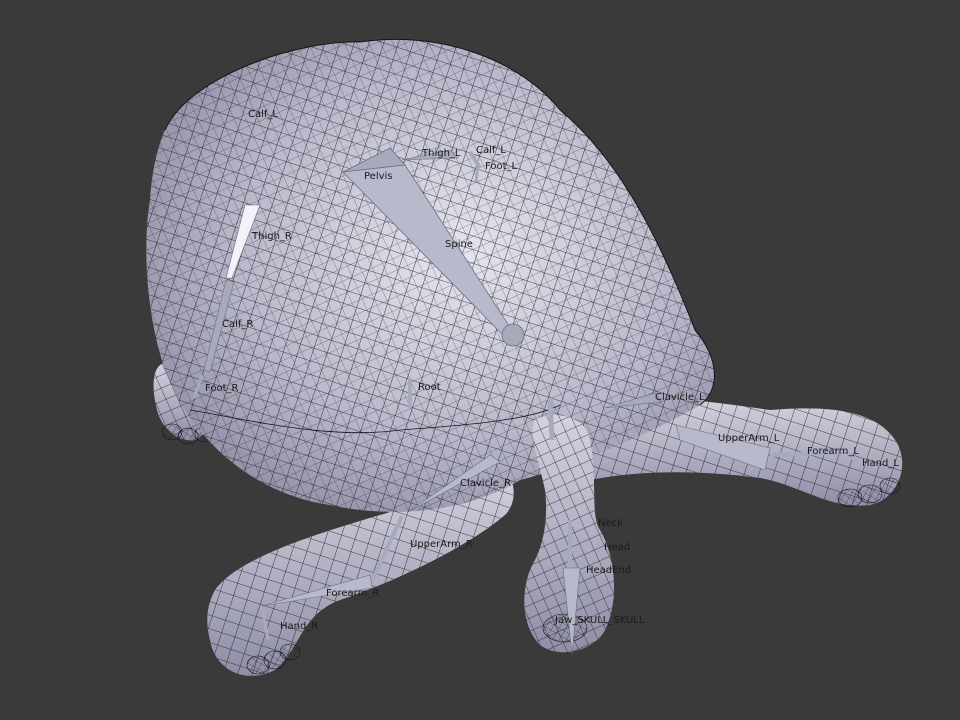  I want to click on bone-label-thigh-r: Thigh_R, so click(272, 237).